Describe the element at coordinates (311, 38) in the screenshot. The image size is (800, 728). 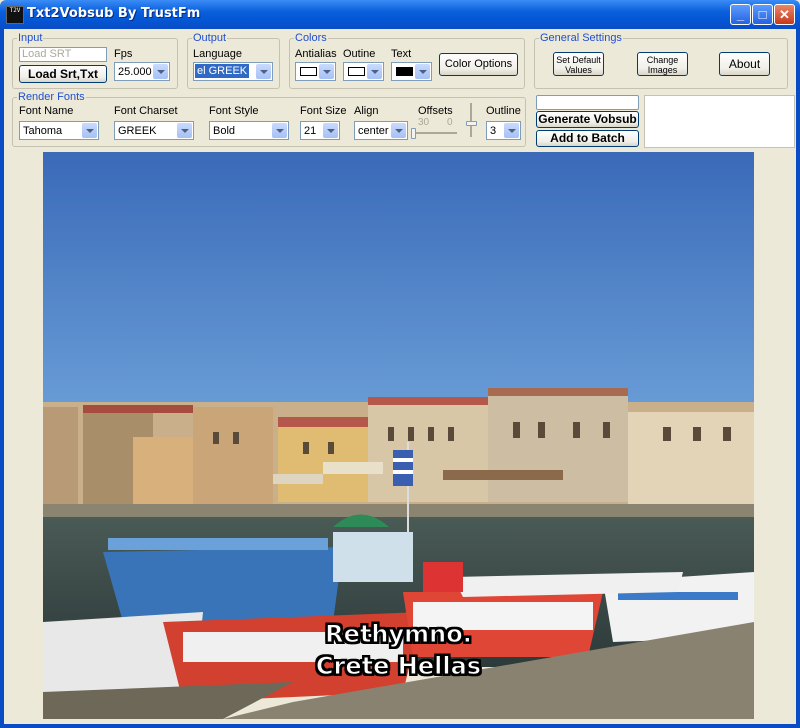
I see `colors-group-title: Colors` at that location.